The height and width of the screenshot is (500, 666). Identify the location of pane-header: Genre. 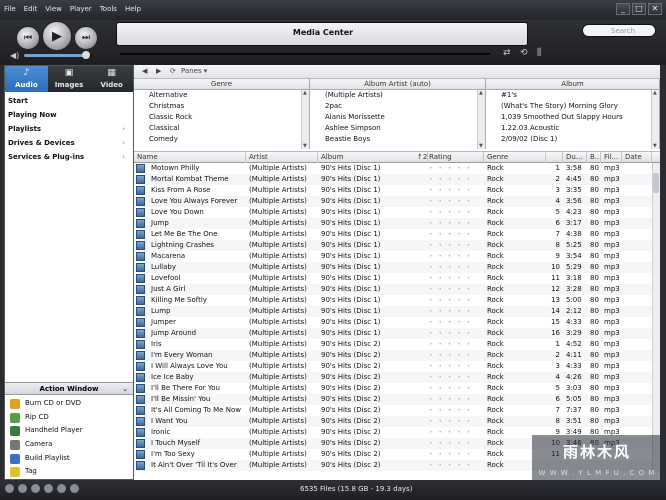
(221, 84).